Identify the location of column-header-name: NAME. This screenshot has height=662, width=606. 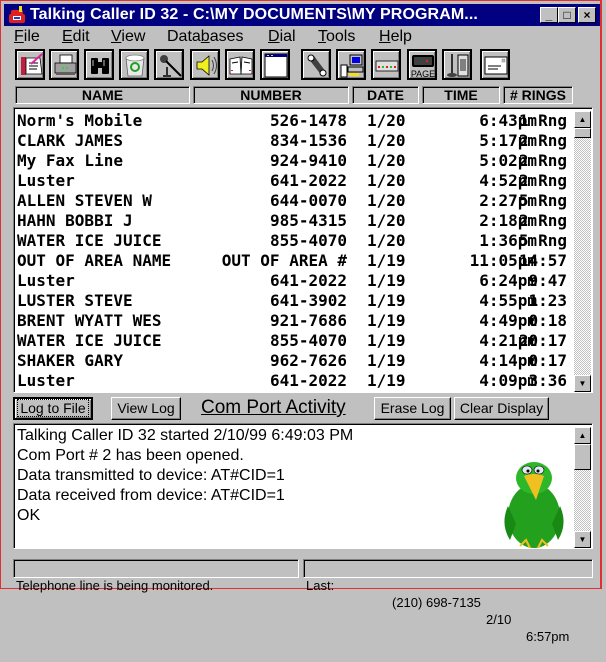
(102, 95).